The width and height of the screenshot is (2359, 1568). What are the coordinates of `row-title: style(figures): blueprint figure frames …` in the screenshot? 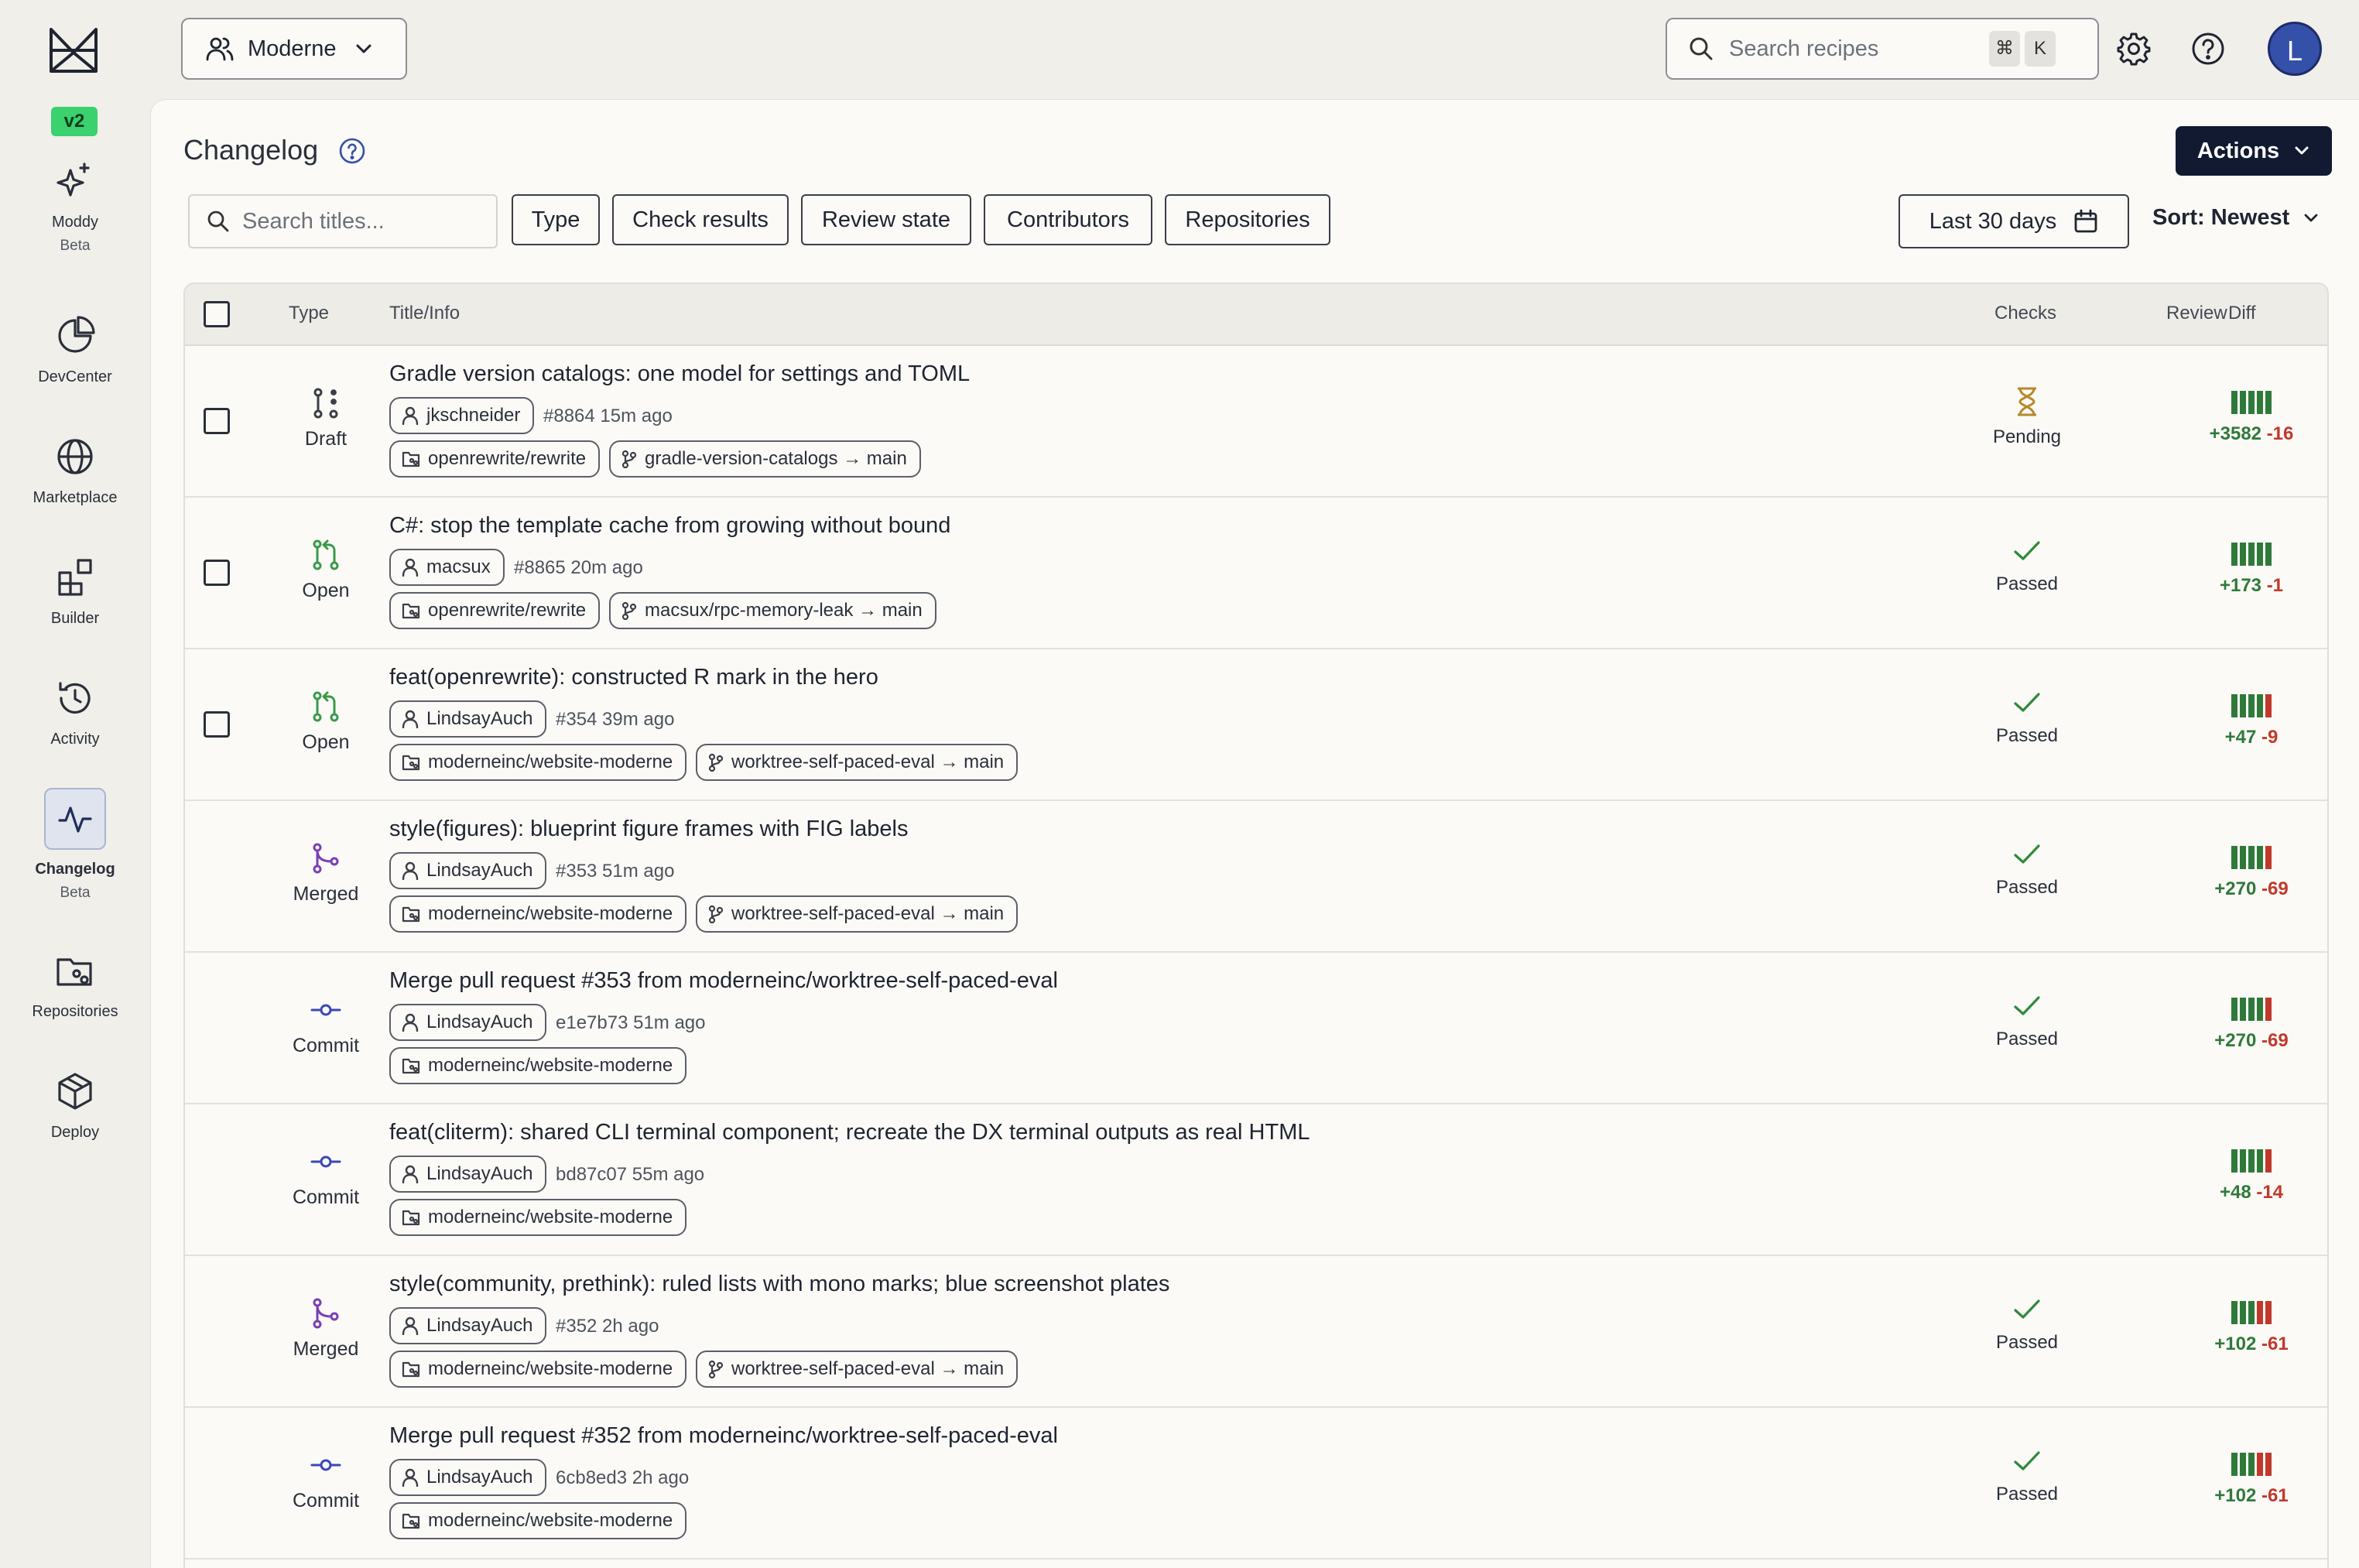 It's located at (648, 829).